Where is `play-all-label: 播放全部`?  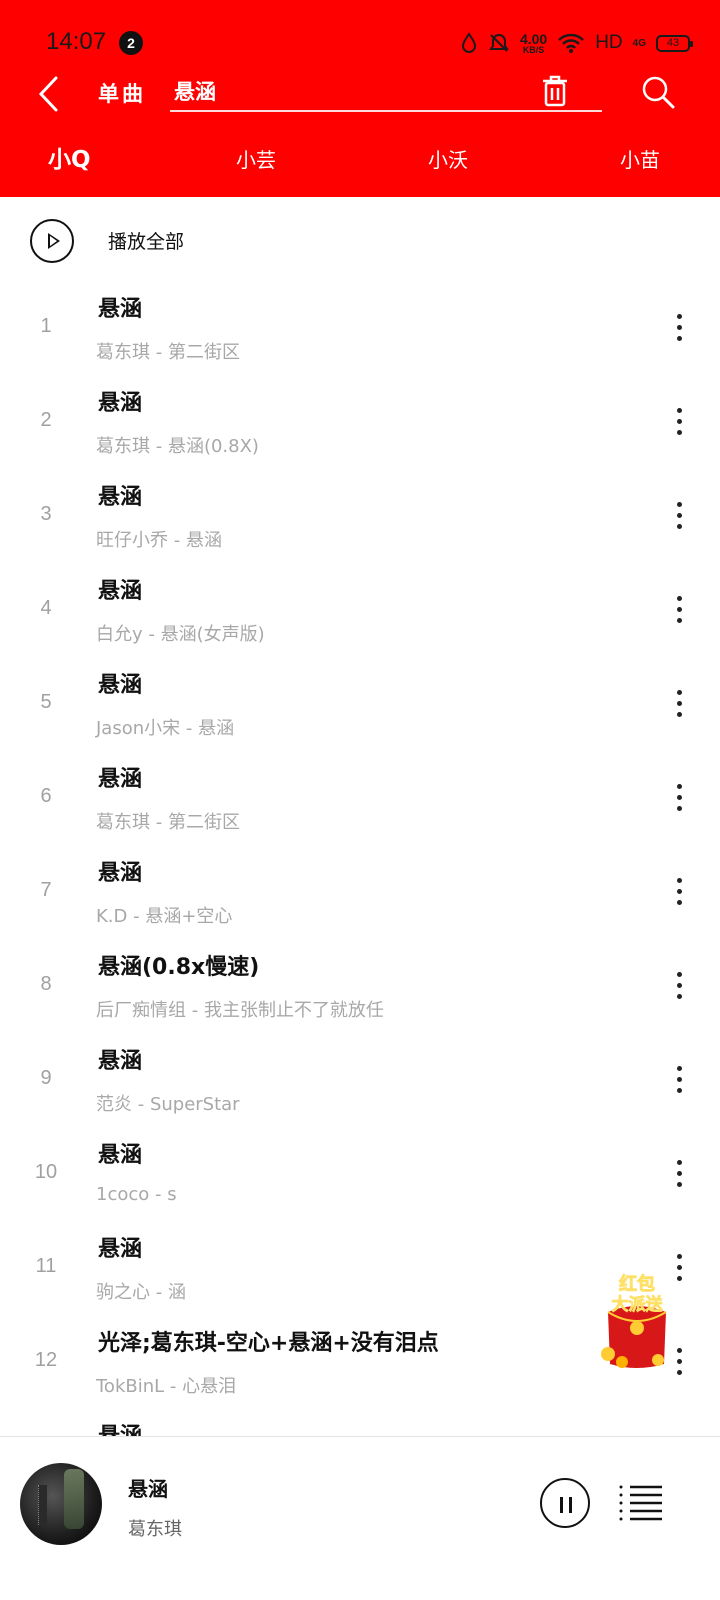
play-all-label: 播放全部 is located at coordinates (146, 242).